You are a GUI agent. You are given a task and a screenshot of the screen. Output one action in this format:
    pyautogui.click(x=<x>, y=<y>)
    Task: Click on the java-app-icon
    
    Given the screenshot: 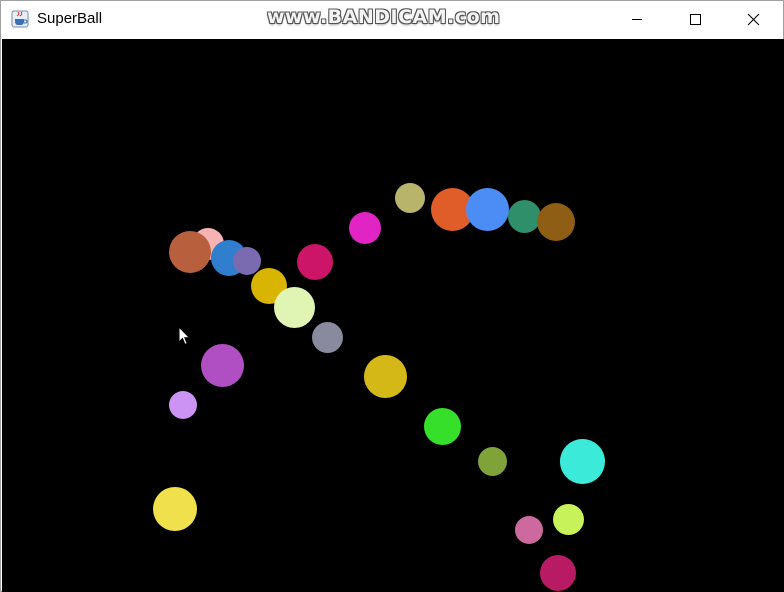 What is the action you would take?
    pyautogui.click(x=20, y=19)
    